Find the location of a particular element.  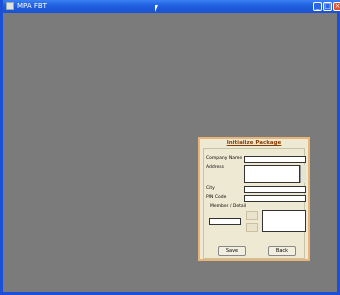

back-button-label: Back is located at coordinates (282, 251).